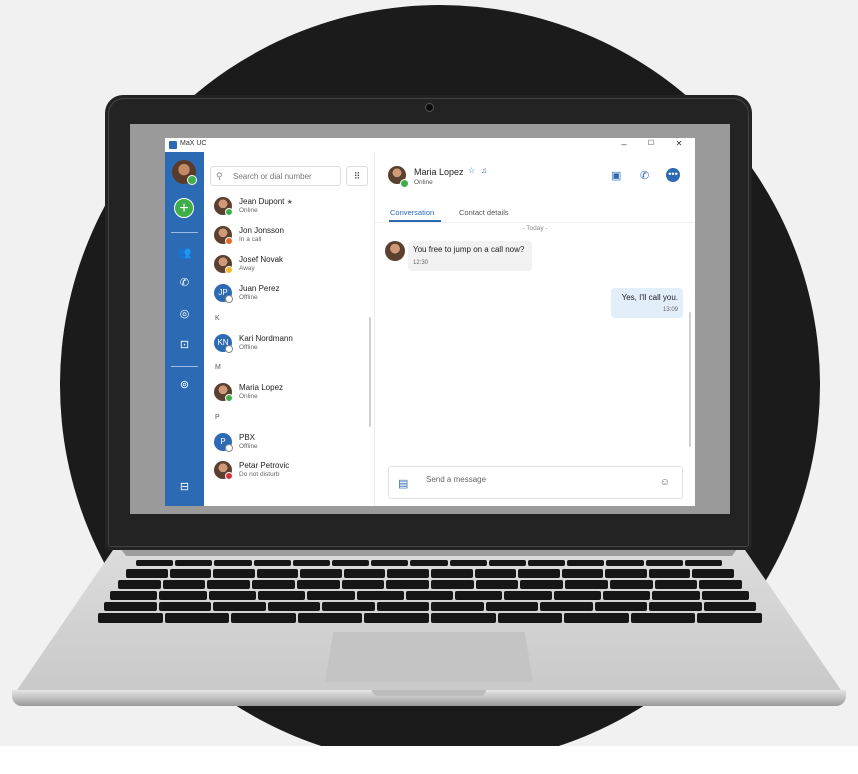 The image size is (858, 774). Describe the element at coordinates (471, 170) in the screenshot. I see `favorite-star-icon: ☆` at that location.